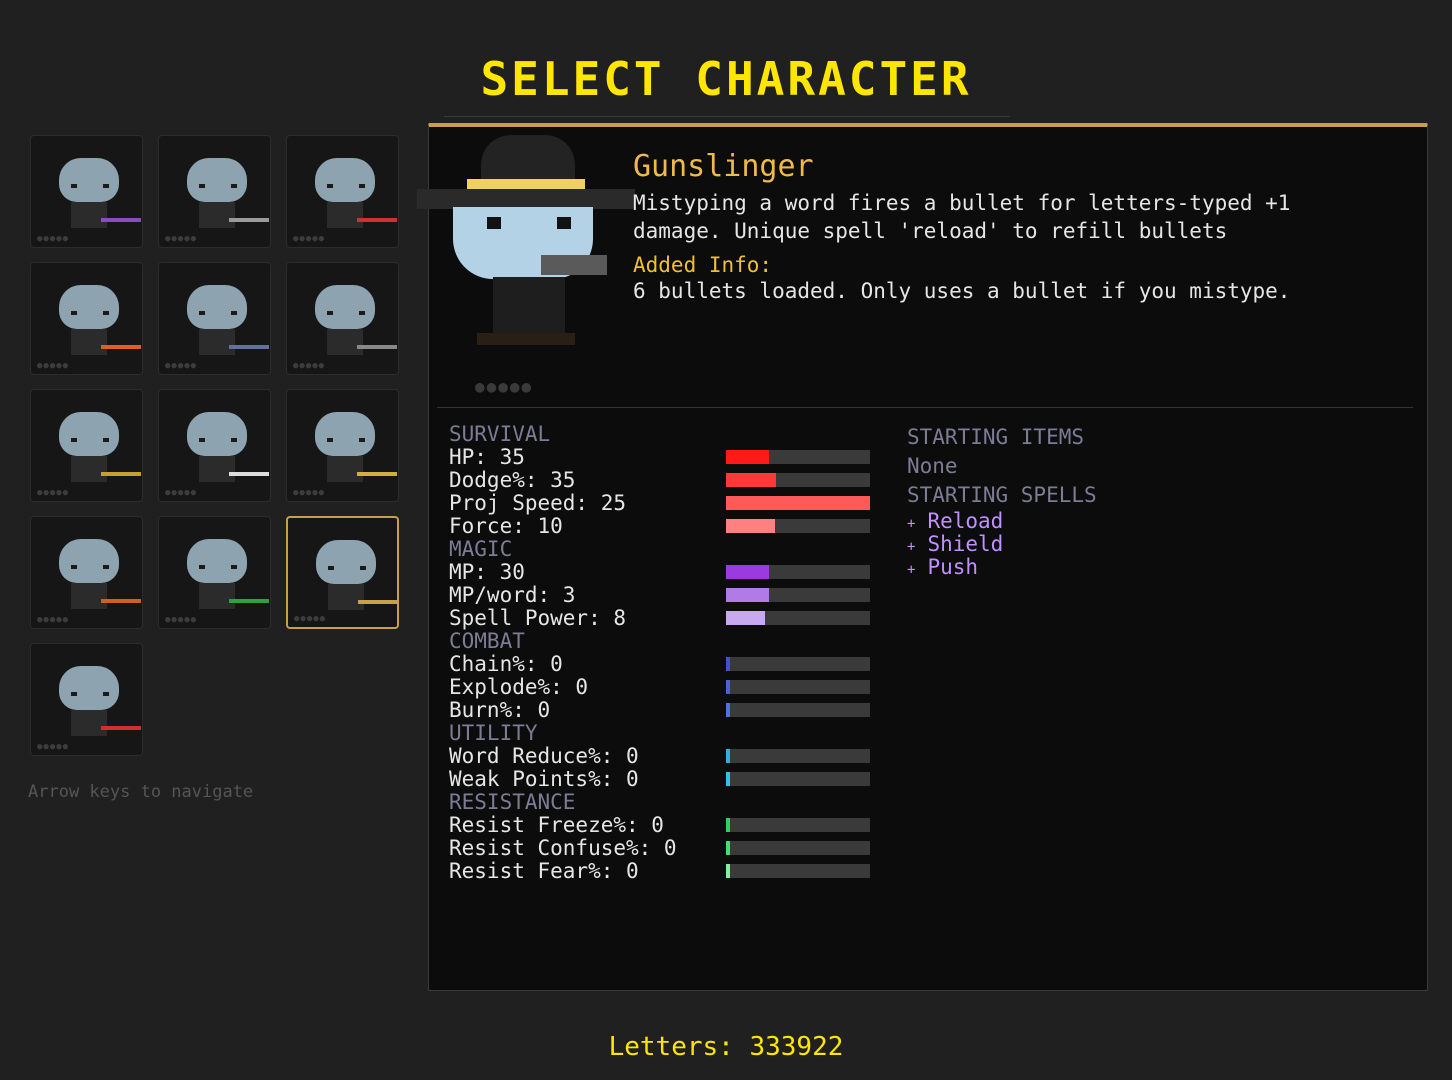  What do you see at coordinates (89, 561) in the screenshot?
I see `headband-icon` at bounding box center [89, 561].